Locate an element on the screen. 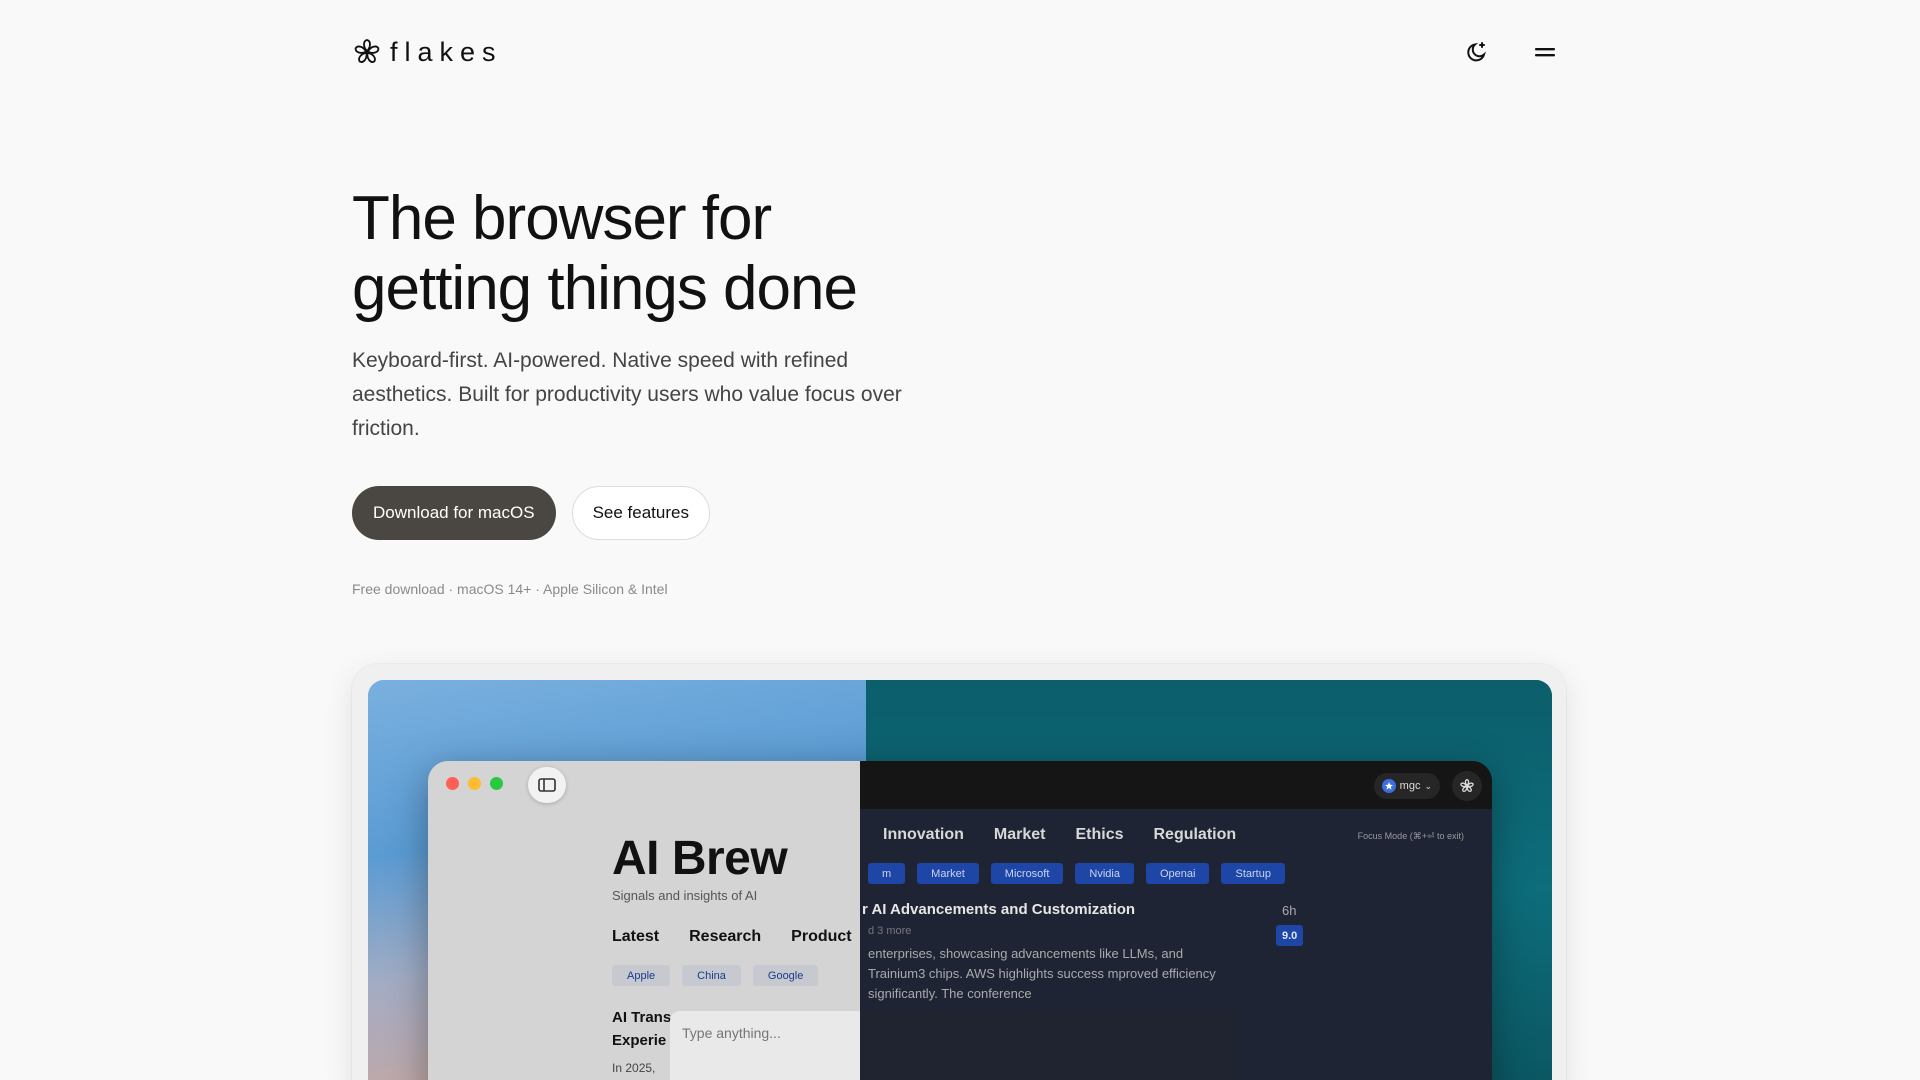 This screenshot has height=1080, width=1920. theme-toggle-button is located at coordinates (1477, 52).